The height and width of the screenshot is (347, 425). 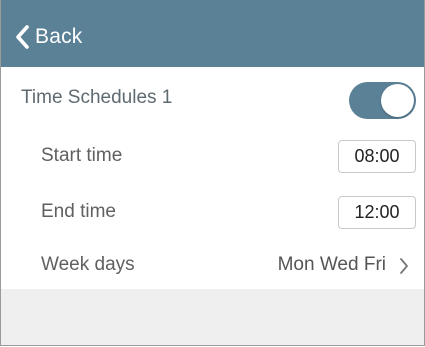 What do you see at coordinates (397, 100) in the screenshot?
I see `toggle-knob` at bounding box center [397, 100].